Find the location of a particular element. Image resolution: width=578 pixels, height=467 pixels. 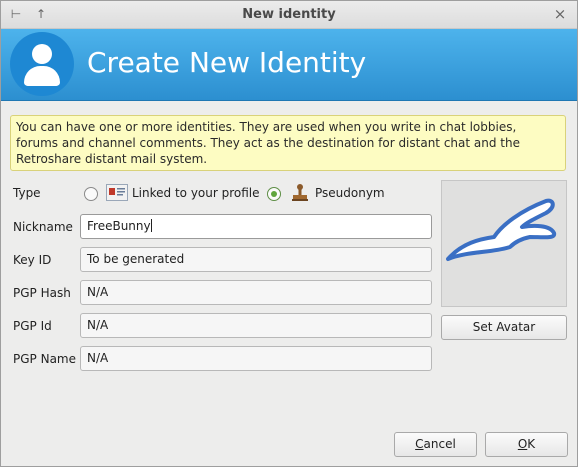

window-title: New identity is located at coordinates (289, 14).